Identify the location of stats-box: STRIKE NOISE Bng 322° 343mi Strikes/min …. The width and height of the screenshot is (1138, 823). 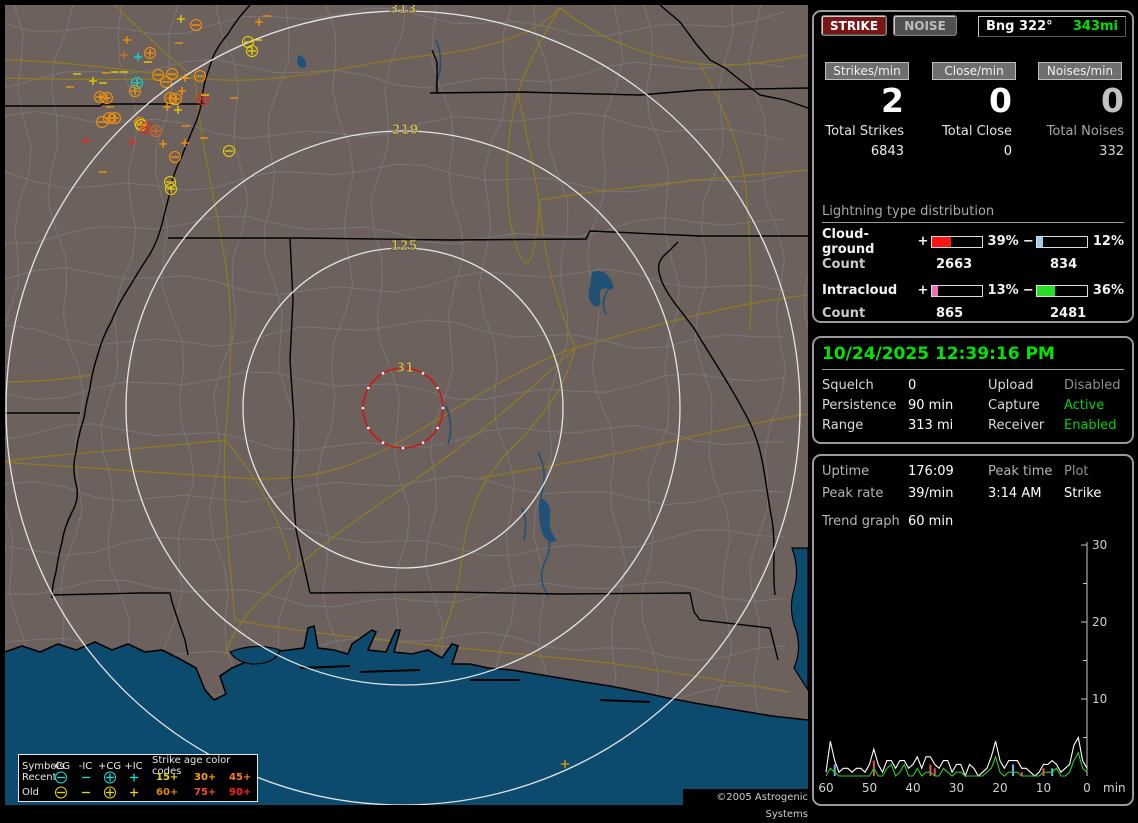
(973, 166).